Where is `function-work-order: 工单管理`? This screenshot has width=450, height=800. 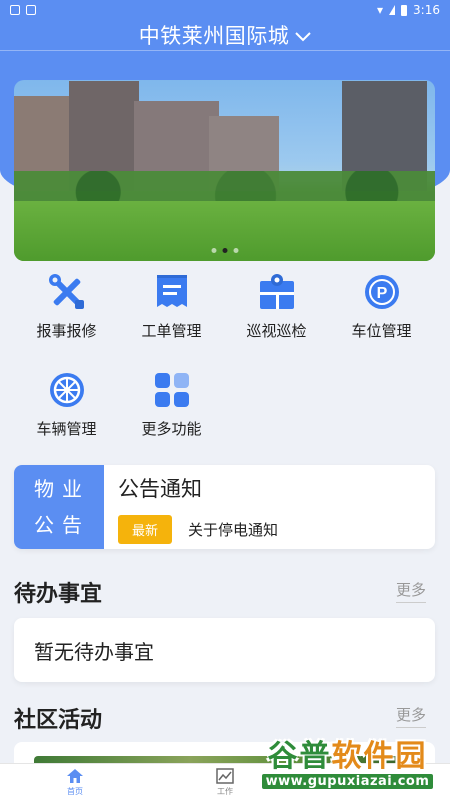
function-work-order: 工单管理 is located at coordinates (171, 312).